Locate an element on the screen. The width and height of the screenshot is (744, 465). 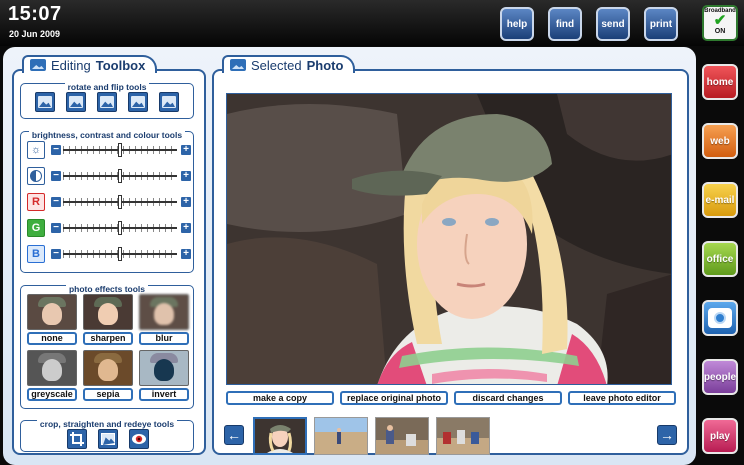
red-track is located at coordinates (120, 202).